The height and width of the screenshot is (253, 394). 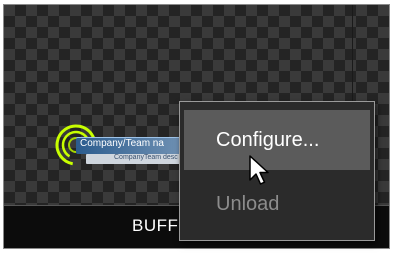 I want to click on menu-item-unload: Unload, so click(x=277, y=204).